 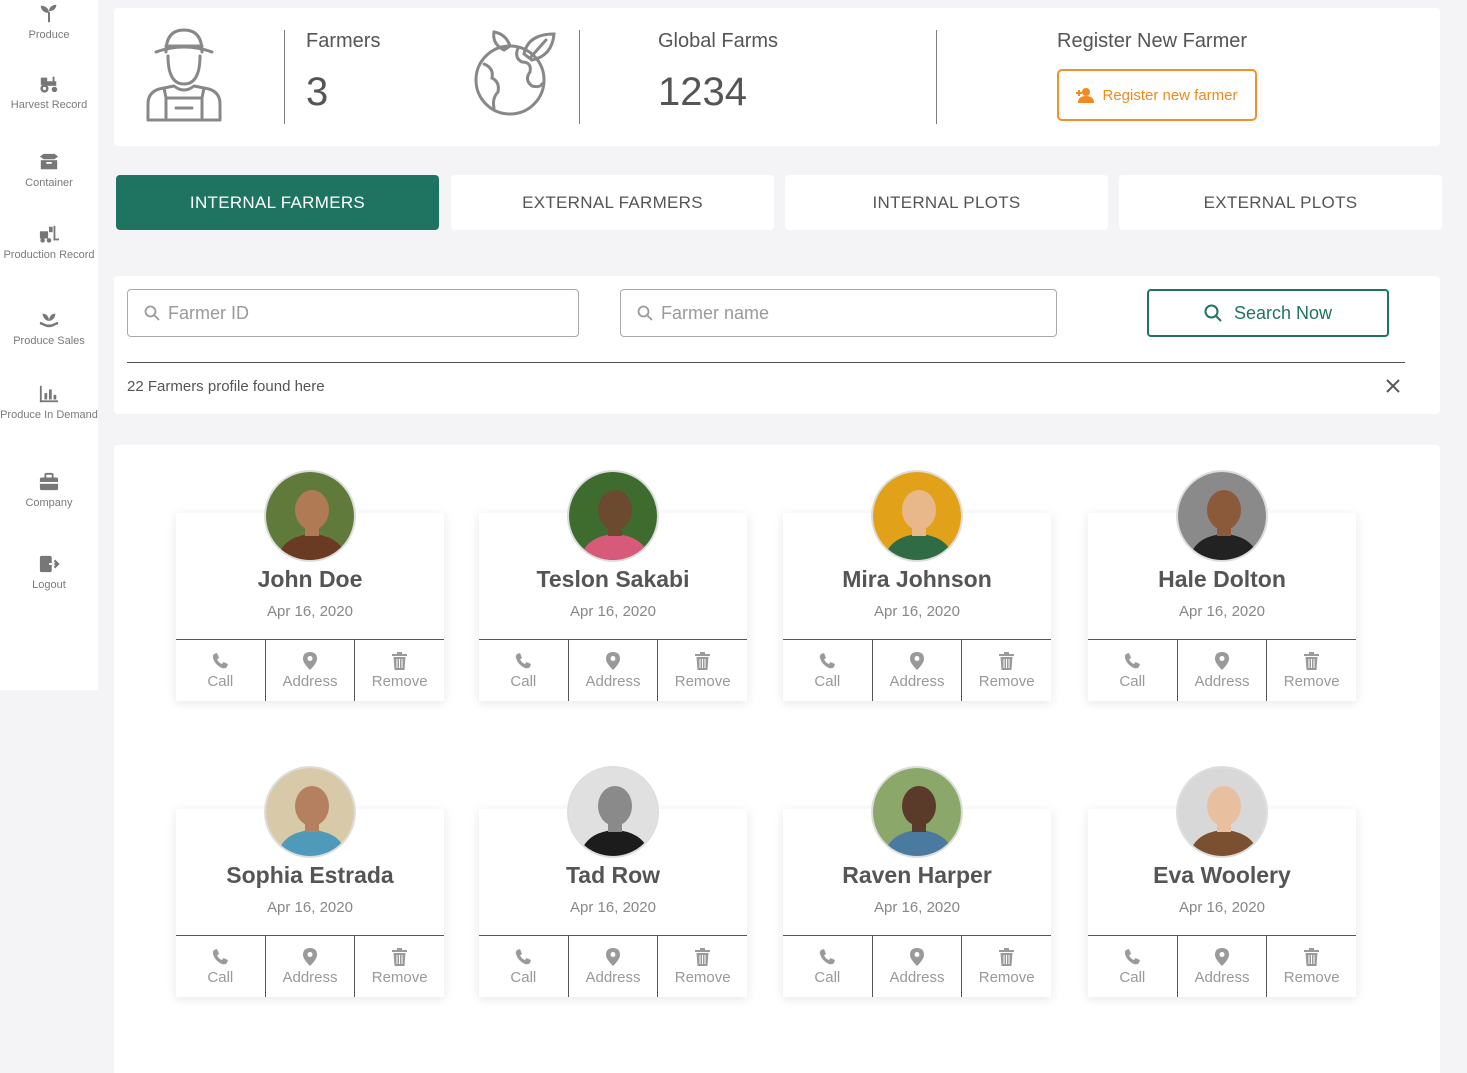 What do you see at coordinates (49, 320) in the screenshot?
I see `plant-hand-icon` at bounding box center [49, 320].